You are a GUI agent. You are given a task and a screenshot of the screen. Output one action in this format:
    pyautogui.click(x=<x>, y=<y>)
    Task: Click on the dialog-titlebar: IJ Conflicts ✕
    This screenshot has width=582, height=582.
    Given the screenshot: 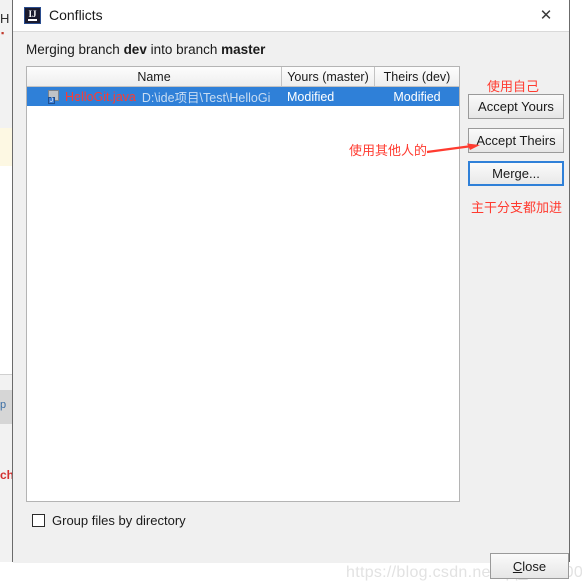 What is the action you would take?
    pyautogui.click(x=291, y=16)
    